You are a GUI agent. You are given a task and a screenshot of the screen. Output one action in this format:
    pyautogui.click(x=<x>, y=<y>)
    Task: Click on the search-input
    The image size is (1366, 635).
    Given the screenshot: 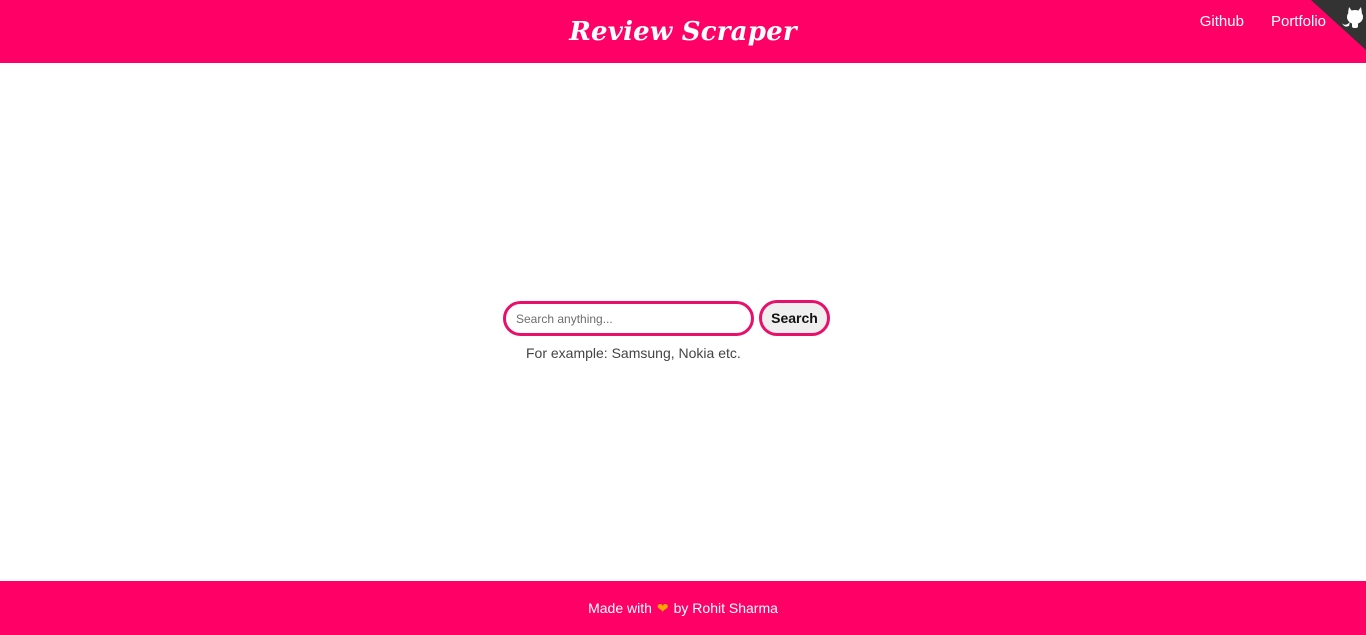 What is the action you would take?
    pyautogui.click(x=628, y=318)
    